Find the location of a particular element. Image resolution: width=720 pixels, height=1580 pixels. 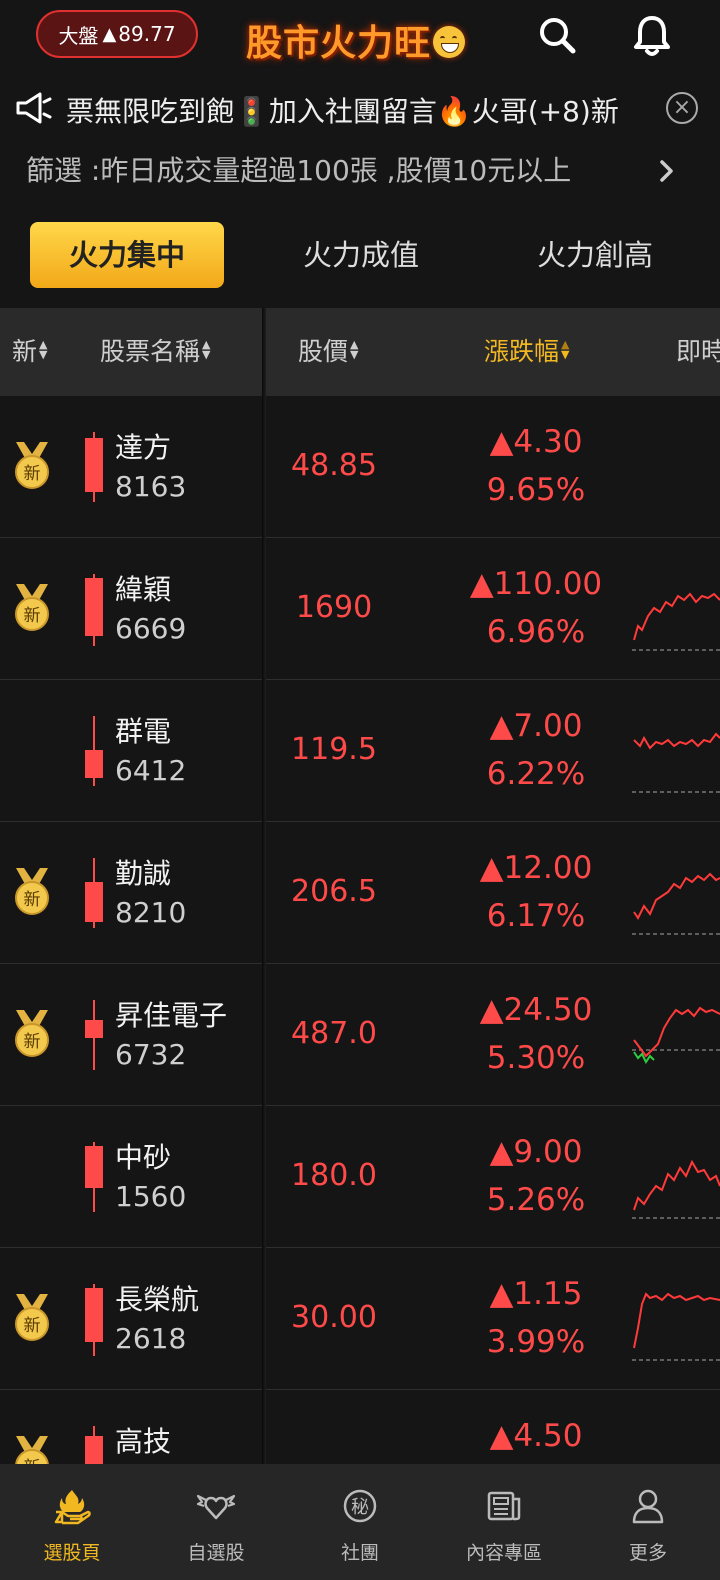

stock-price: 48.85 is located at coordinates (334, 465).